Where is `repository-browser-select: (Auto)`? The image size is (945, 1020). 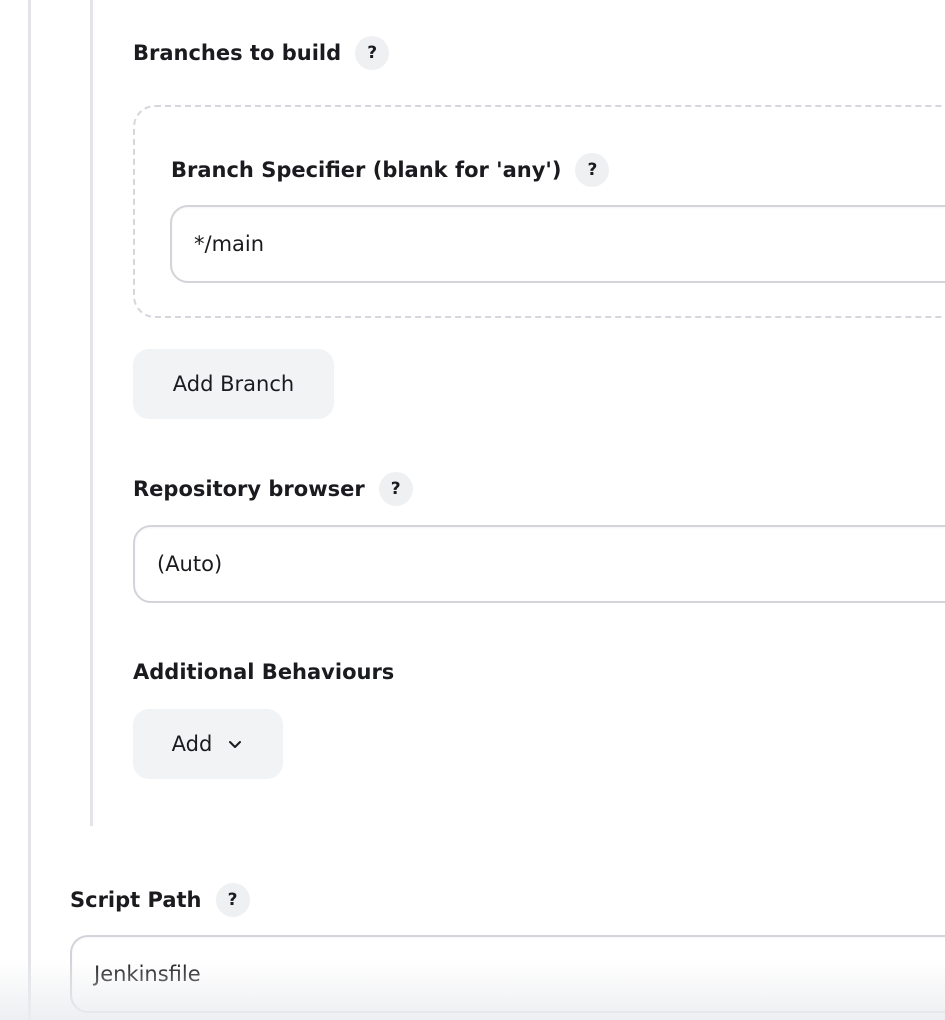
repository-browser-select: (Auto) is located at coordinates (539, 564).